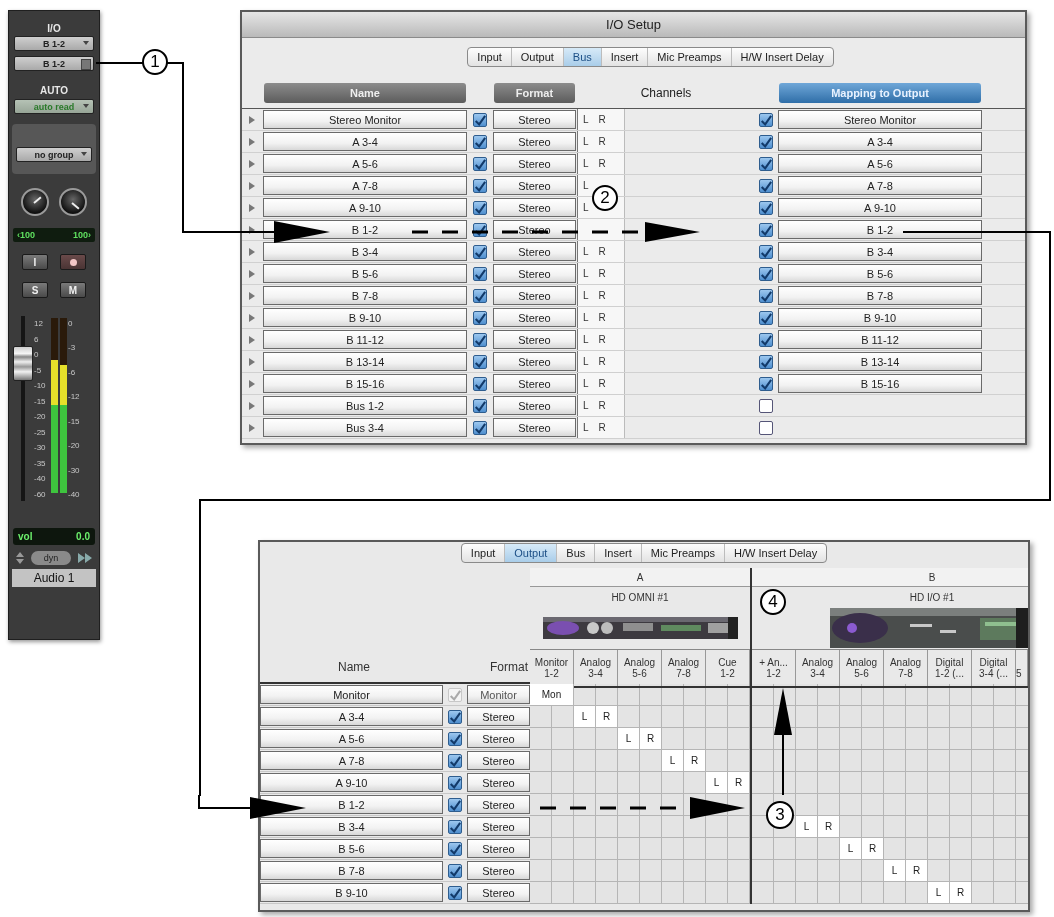 The width and height of the screenshot is (1054, 917). I want to click on name-field: A 3-4, so click(351, 716).